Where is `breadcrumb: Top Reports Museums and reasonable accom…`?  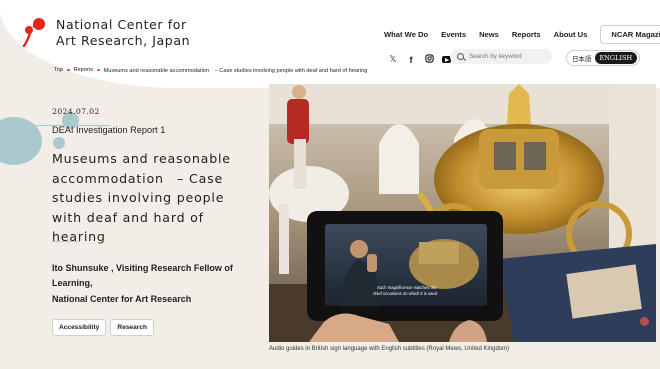
breadcrumb: Top Reports Museums and reasonable accom… is located at coordinates (210, 70).